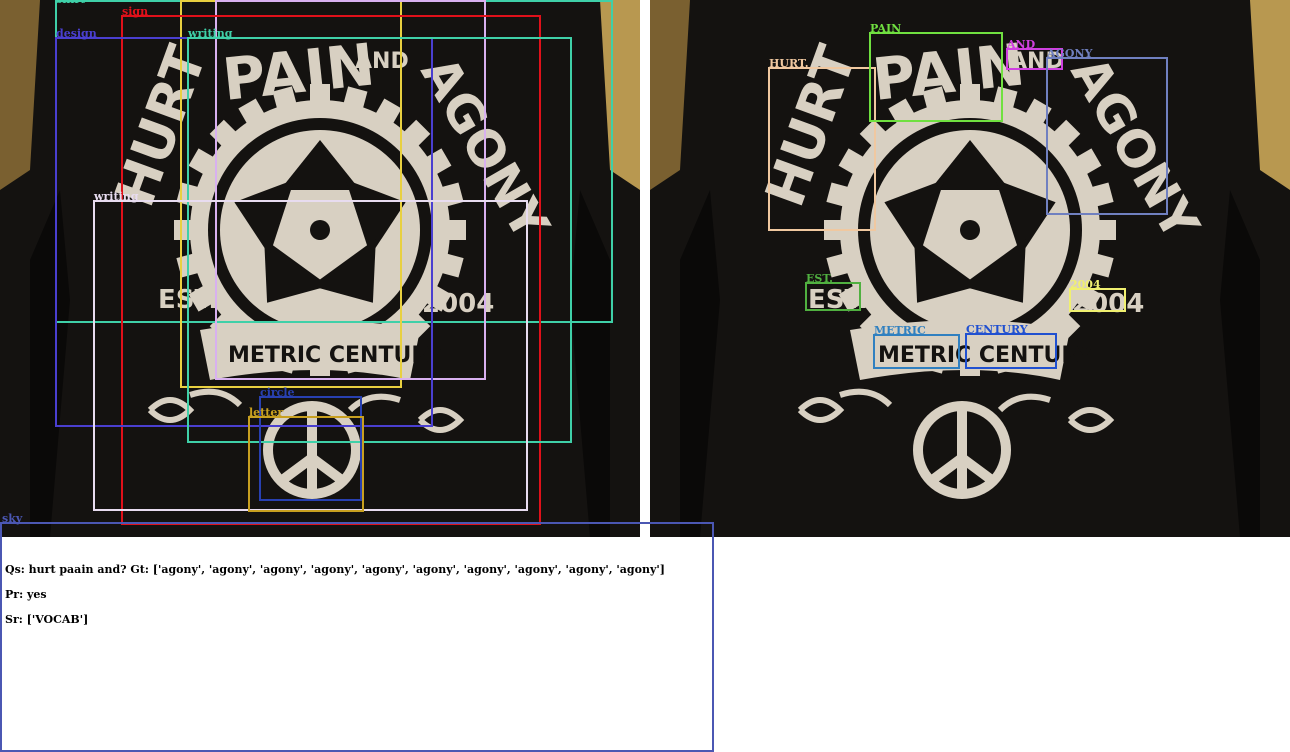 The height and width of the screenshot is (752, 1290). What do you see at coordinates (135, 11) in the screenshot?
I see `label-sign: sign` at bounding box center [135, 11].